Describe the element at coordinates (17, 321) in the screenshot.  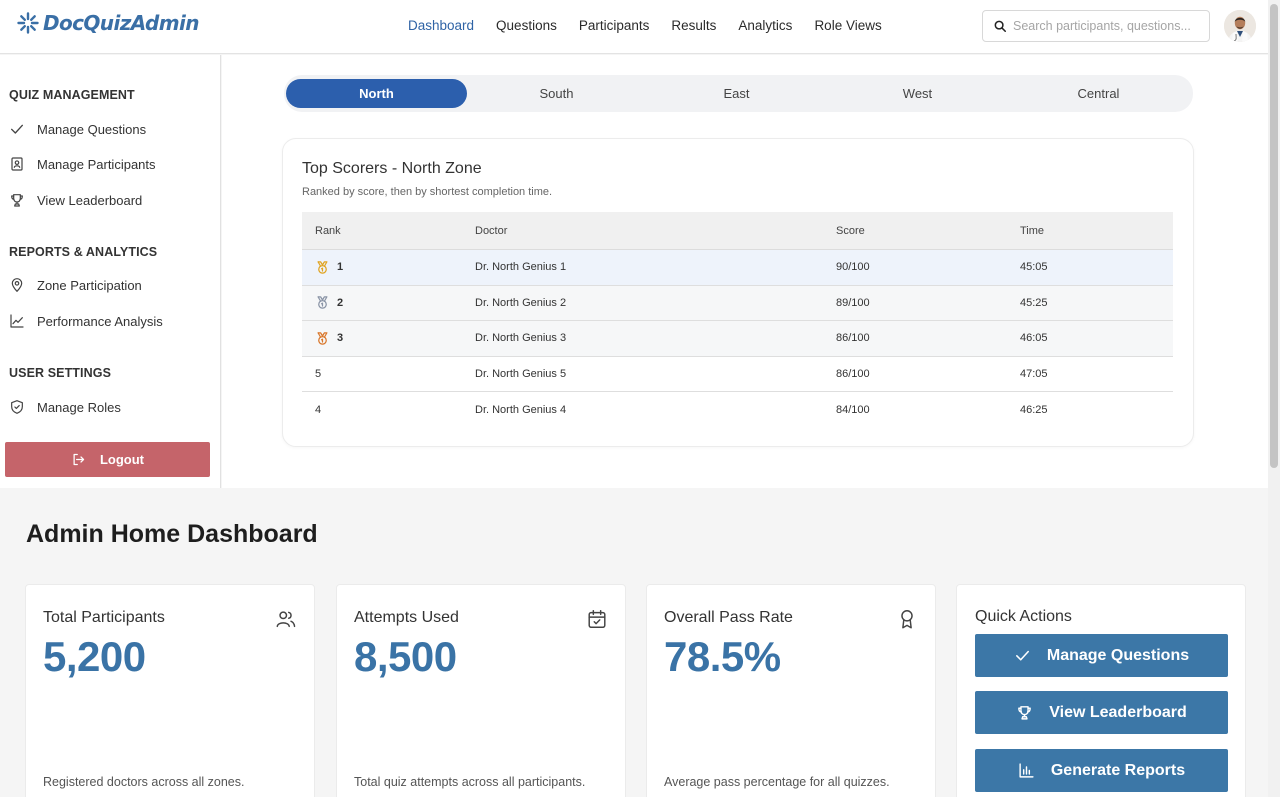
I see `line-chart-icon` at that location.